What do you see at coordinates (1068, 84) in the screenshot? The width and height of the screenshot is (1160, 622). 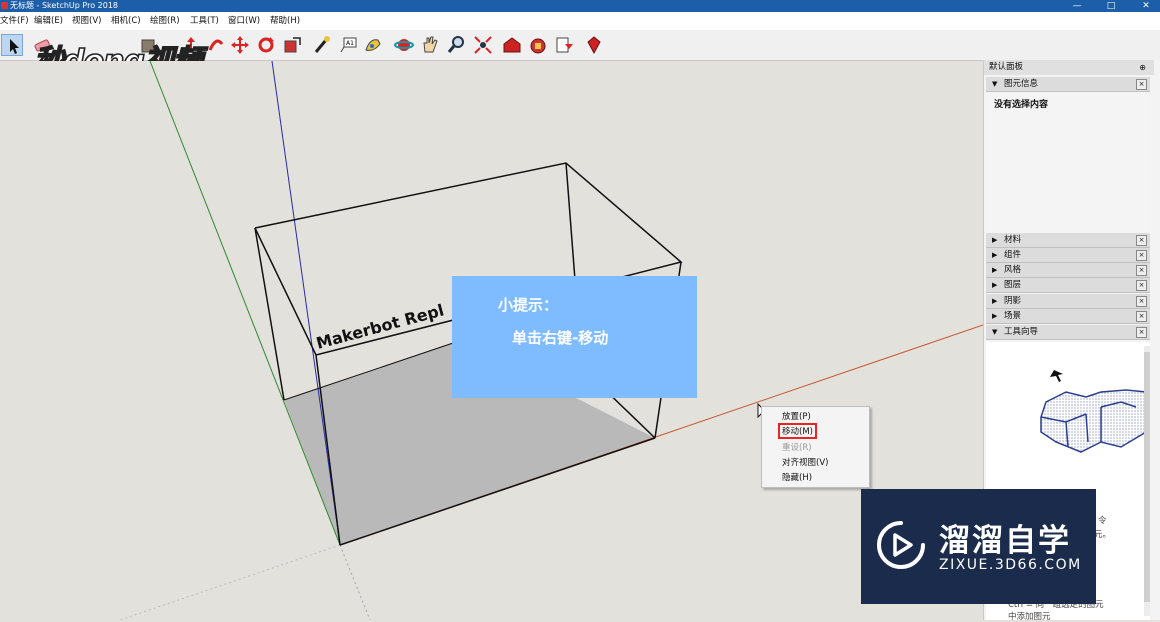 I see `panel-entity-info: ▼ 图元信息 ×` at bounding box center [1068, 84].